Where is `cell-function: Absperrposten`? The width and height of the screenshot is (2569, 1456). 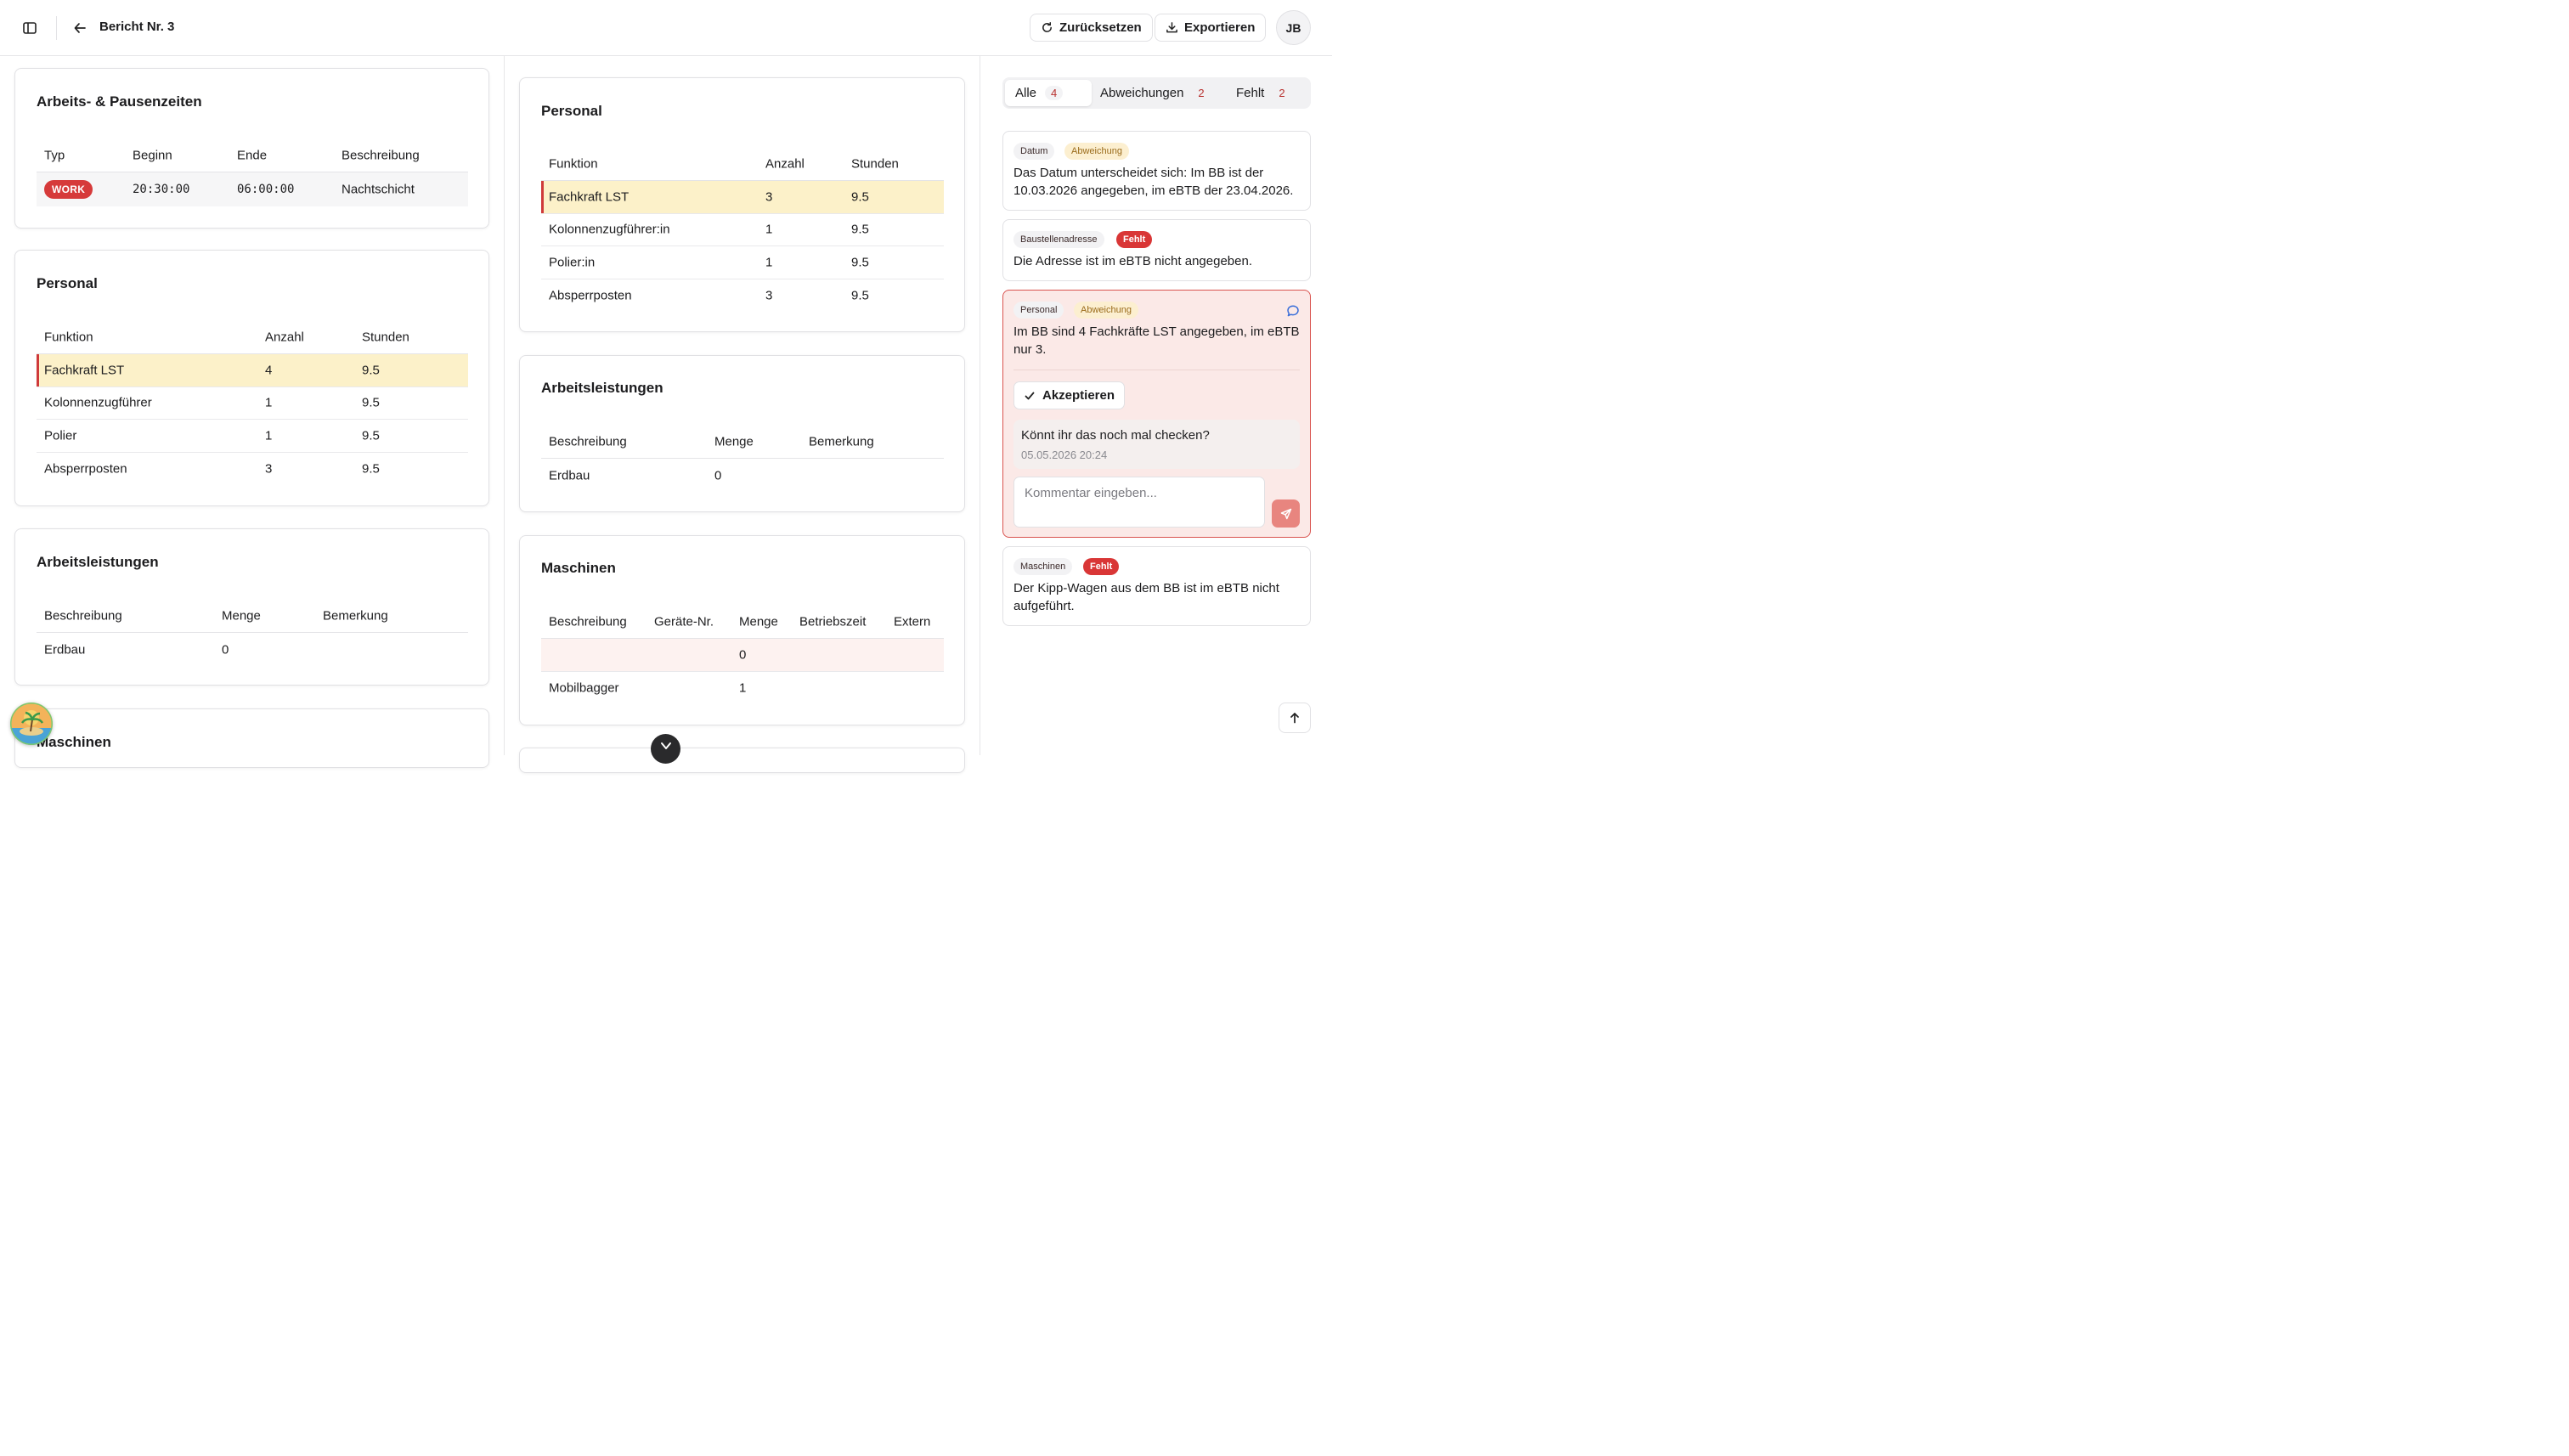 cell-function: Absperrposten is located at coordinates (86, 469).